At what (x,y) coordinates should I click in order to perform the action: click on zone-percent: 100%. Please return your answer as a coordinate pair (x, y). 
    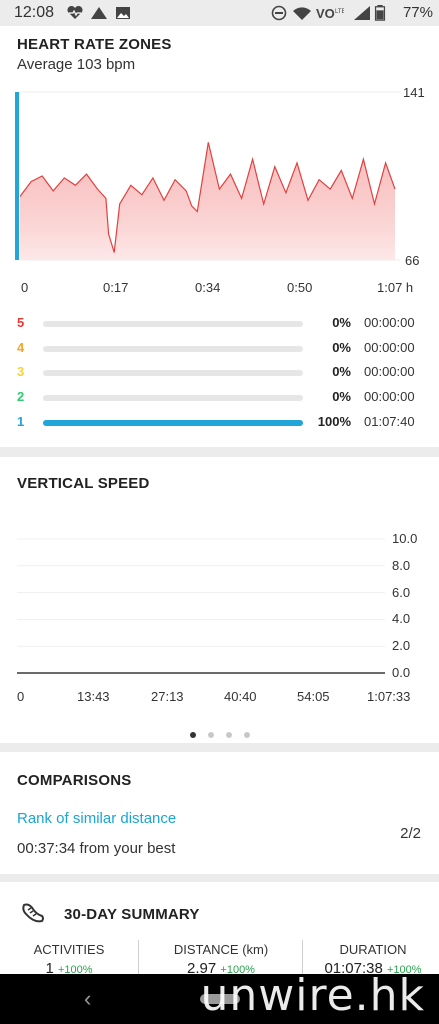
    Looking at the image, I should click on (334, 421).